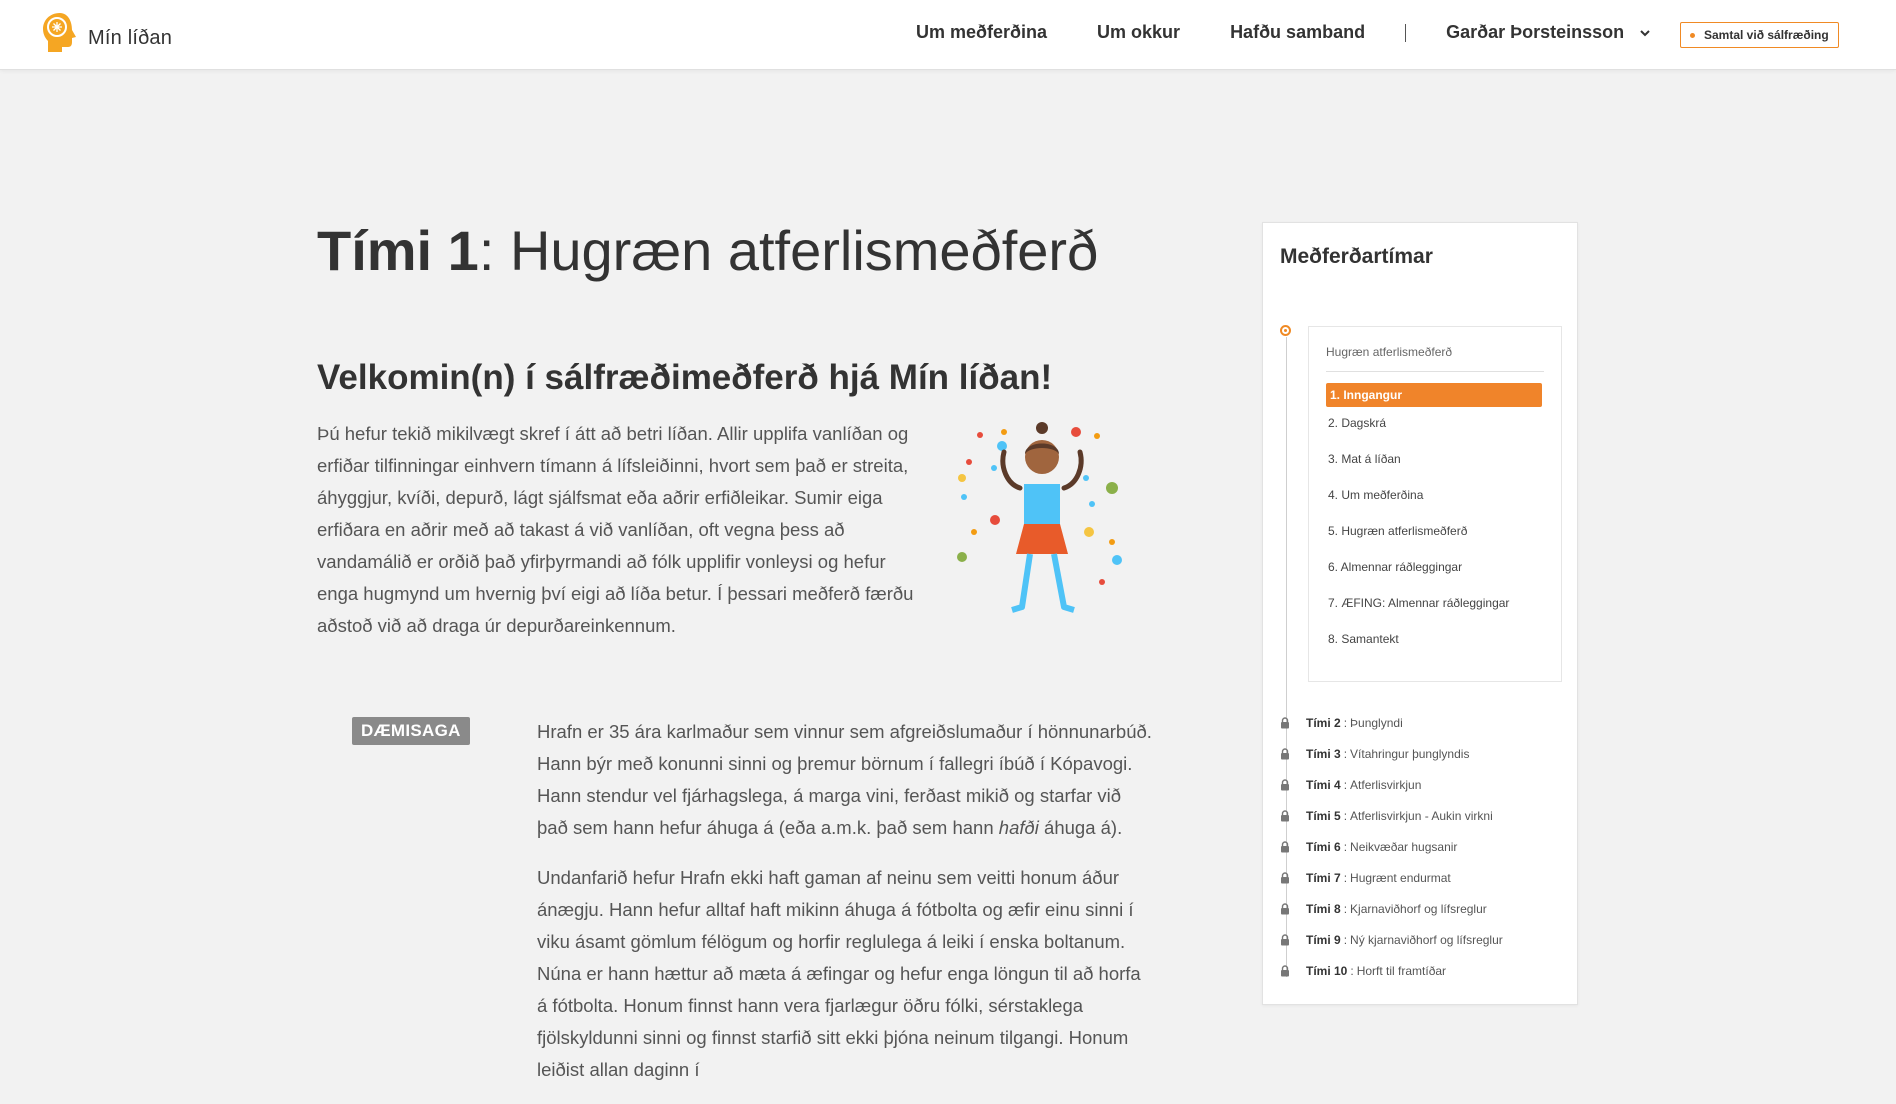 This screenshot has width=1896, height=1104. Describe the element at coordinates (1323, 878) in the screenshot. I see `locked-session-number: Tími 7` at that location.